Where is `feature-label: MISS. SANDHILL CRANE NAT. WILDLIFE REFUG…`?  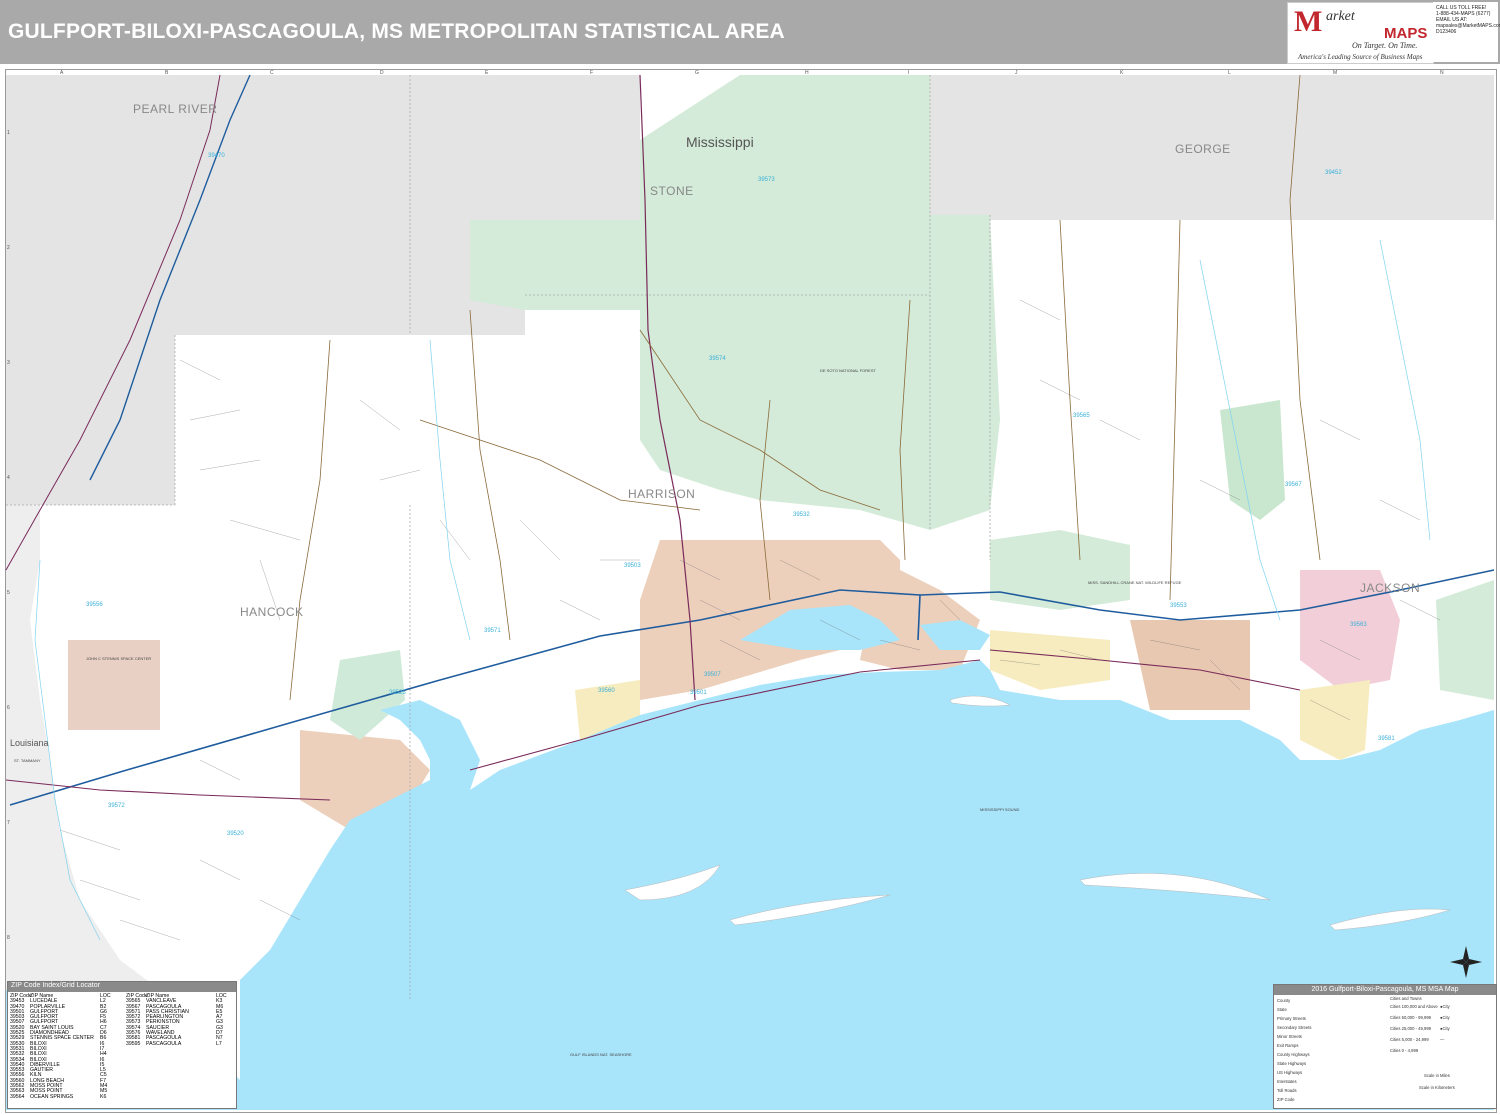
feature-label: MISS. SANDHILL CRANE NAT. WILDLIFE REFUG… is located at coordinates (1135, 582).